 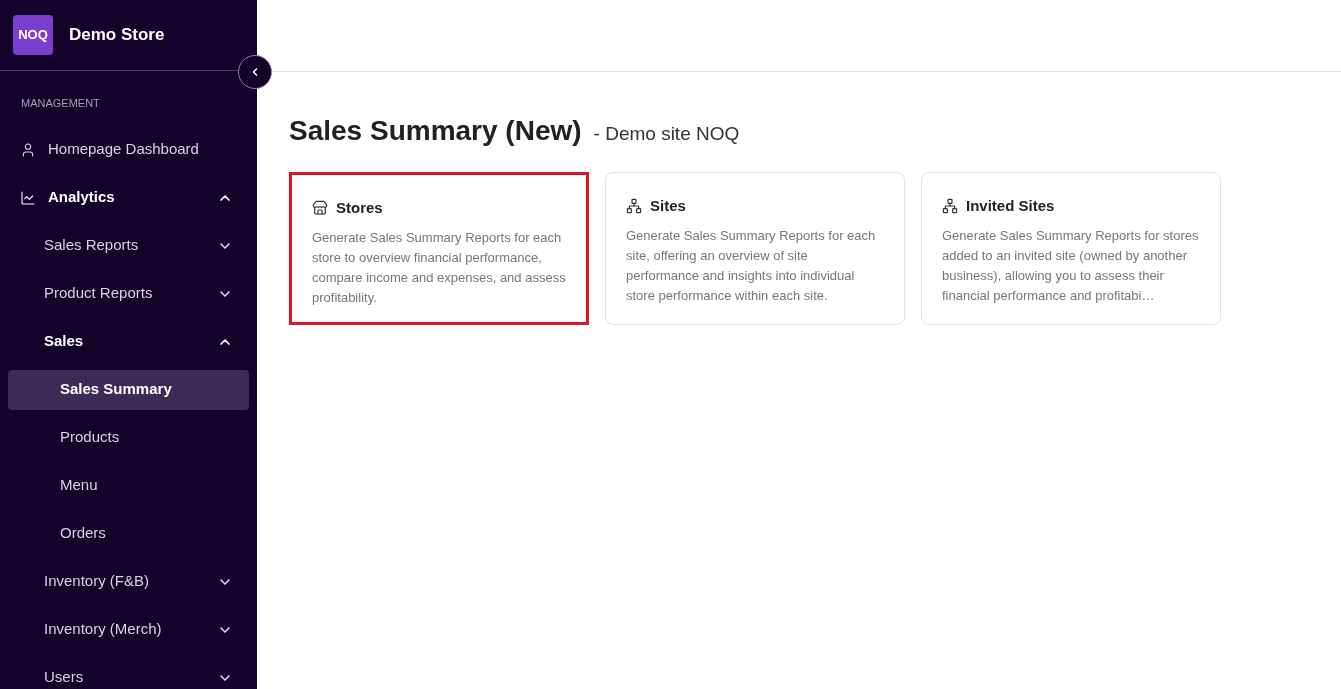 I want to click on report-card: Sites Generate Sales Summary Reports for each site, offering an overview of site performance and insights into individual store performance within each site., so click(x=755, y=248).